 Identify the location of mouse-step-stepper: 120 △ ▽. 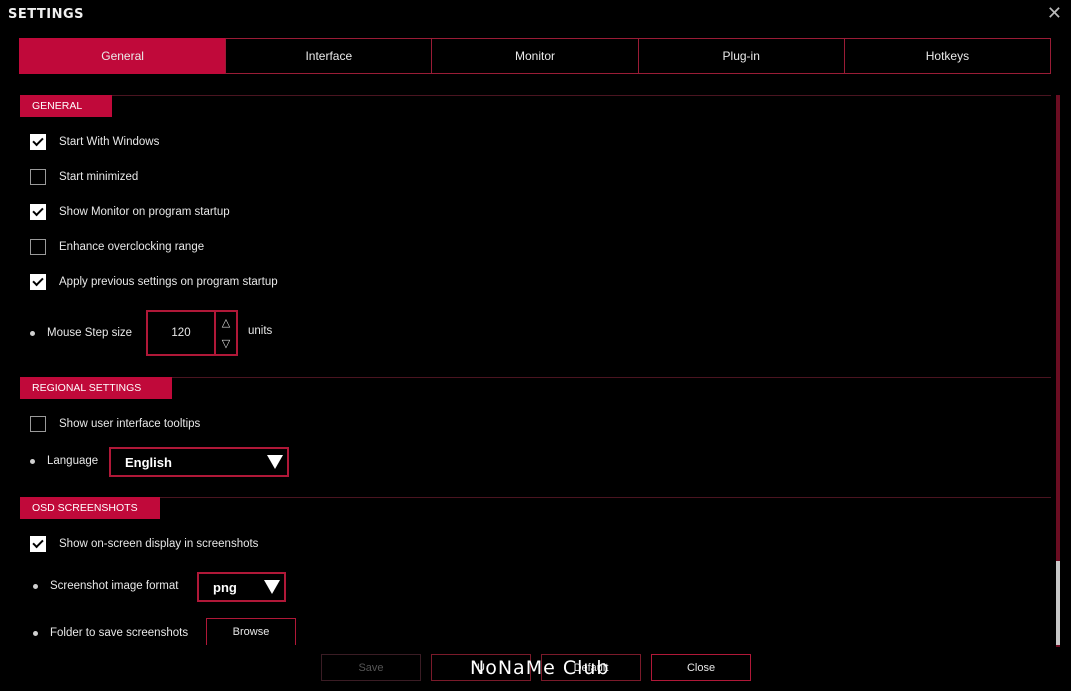
(192, 333).